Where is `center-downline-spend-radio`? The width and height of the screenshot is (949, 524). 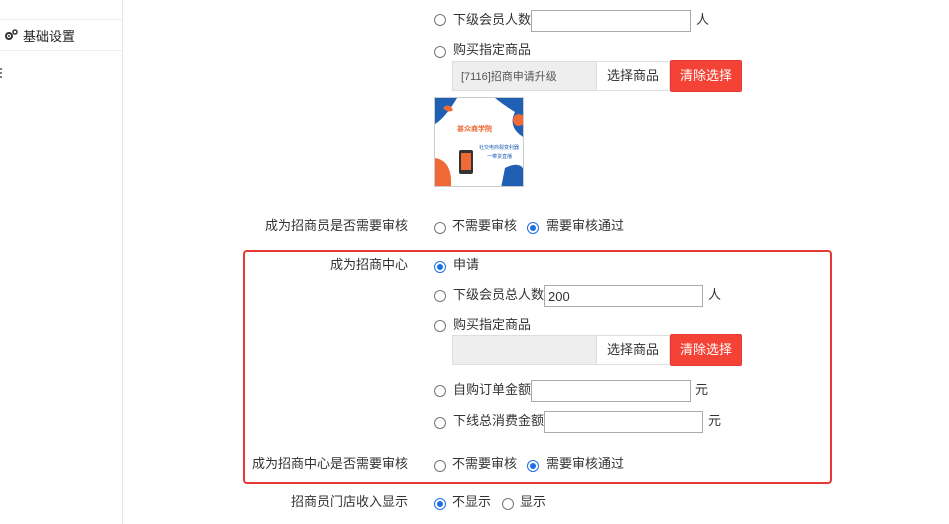 center-downline-spend-radio is located at coordinates (440, 423).